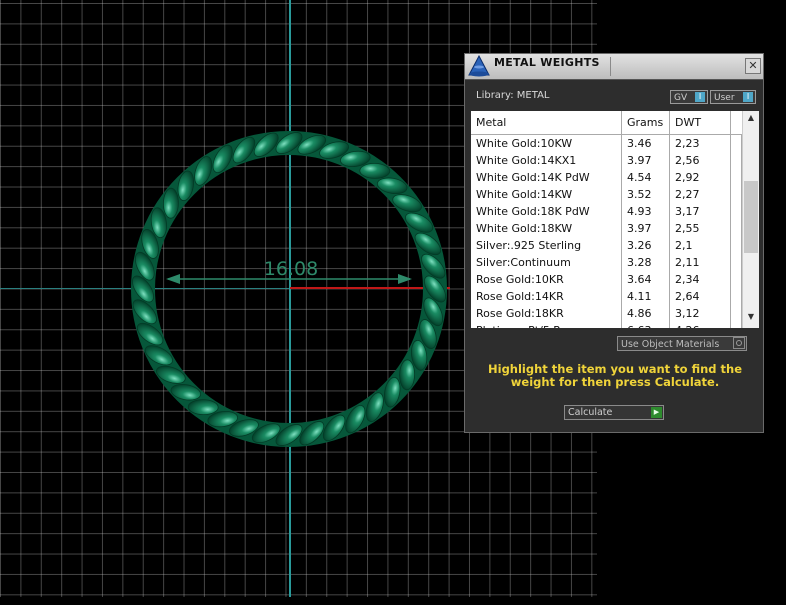 The height and width of the screenshot is (605, 786). What do you see at coordinates (751, 217) in the screenshot?
I see `scroll-thumb` at bounding box center [751, 217].